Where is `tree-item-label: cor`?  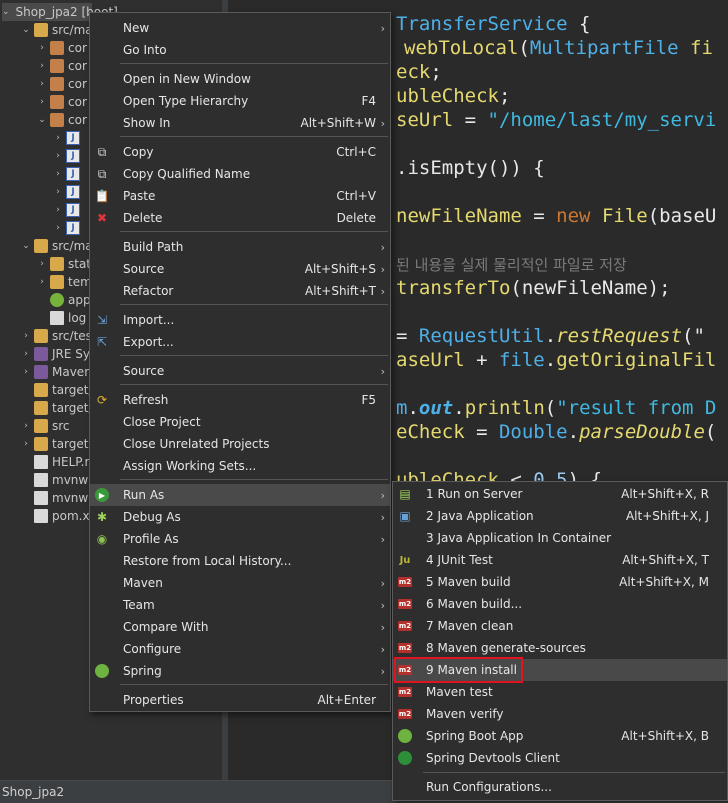
tree-item-label: cor is located at coordinates (77, 66).